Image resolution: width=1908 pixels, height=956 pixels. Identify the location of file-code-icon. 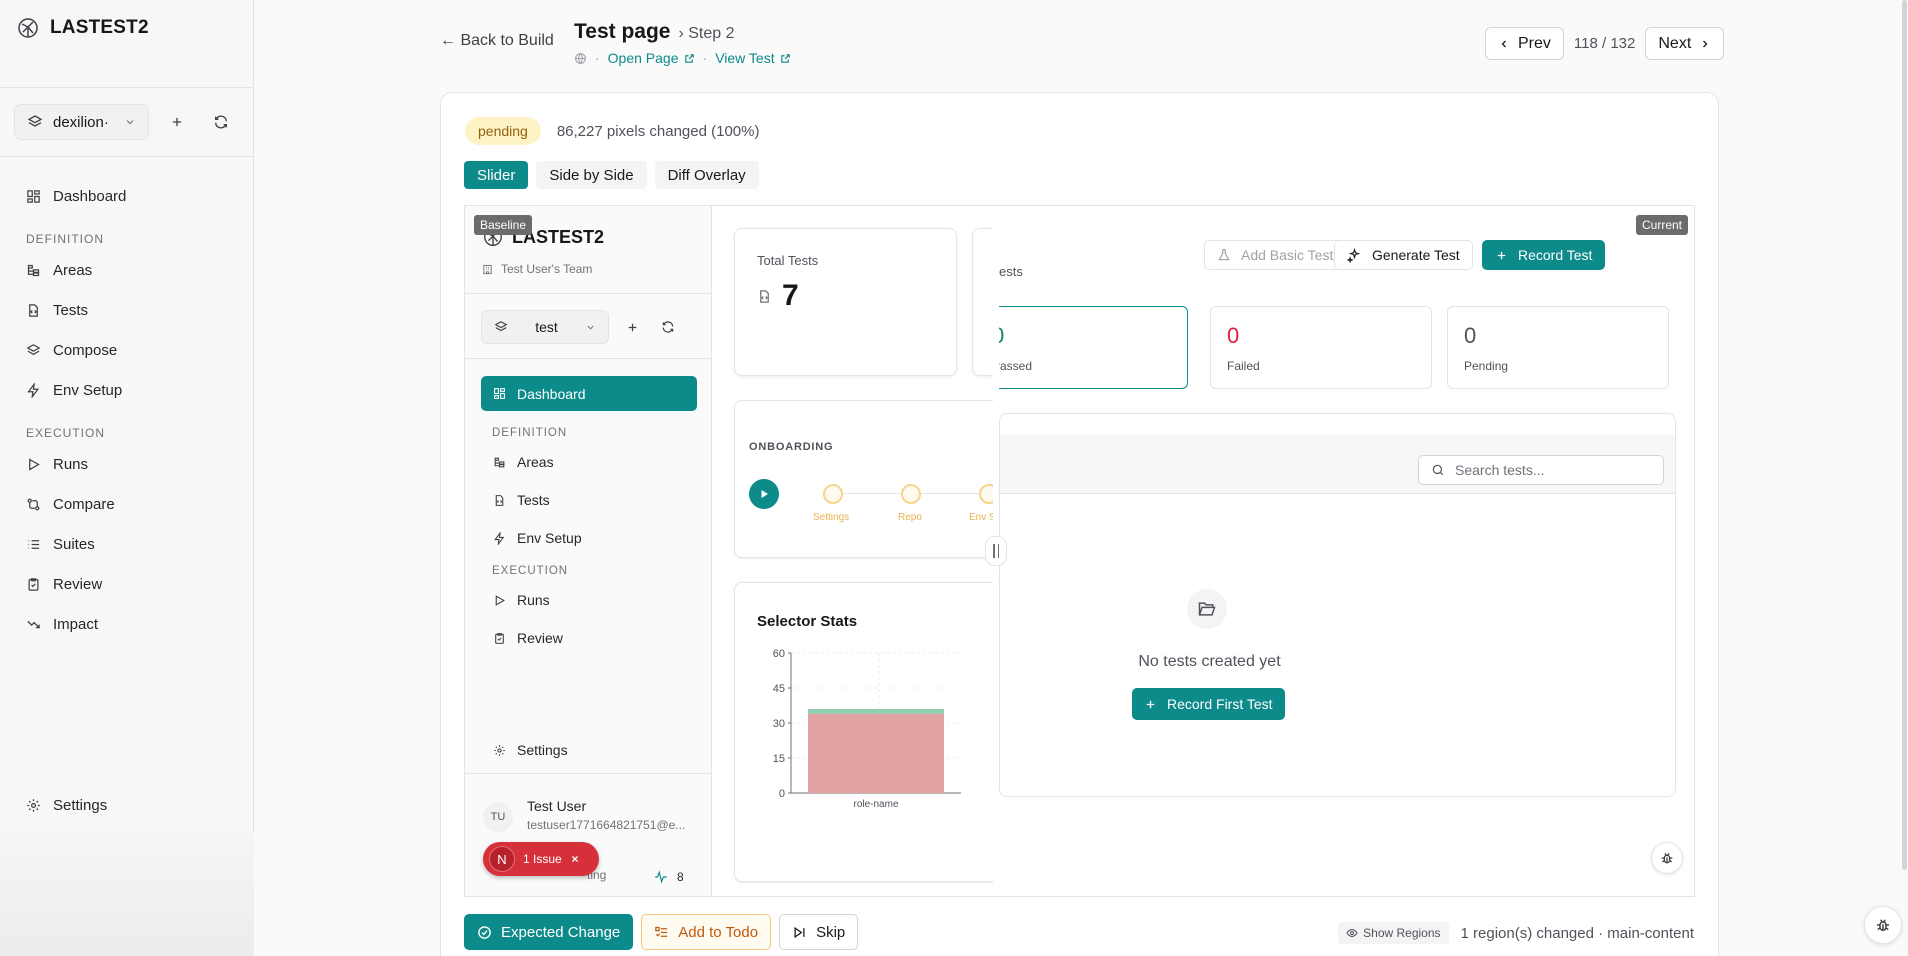
(764, 296).